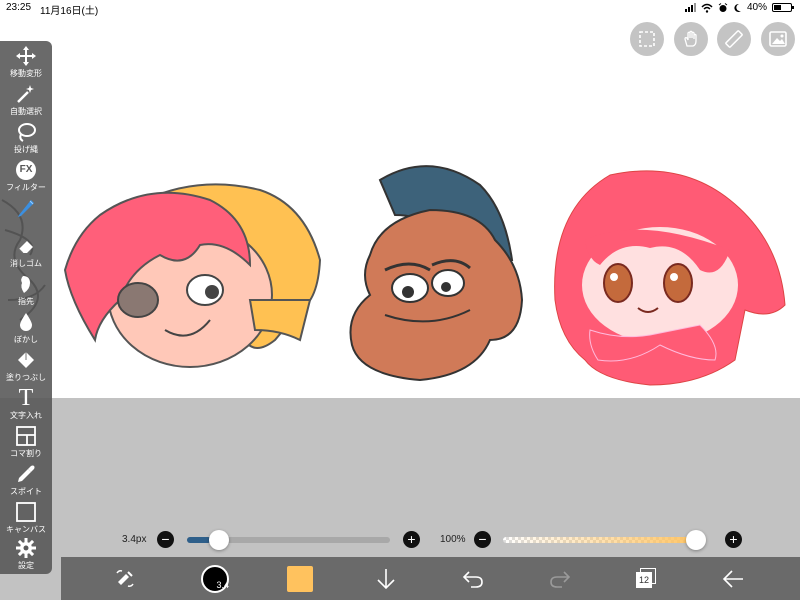  What do you see at coordinates (165, 539) in the screenshot?
I see `brush-size-decrease-button: −` at bounding box center [165, 539].